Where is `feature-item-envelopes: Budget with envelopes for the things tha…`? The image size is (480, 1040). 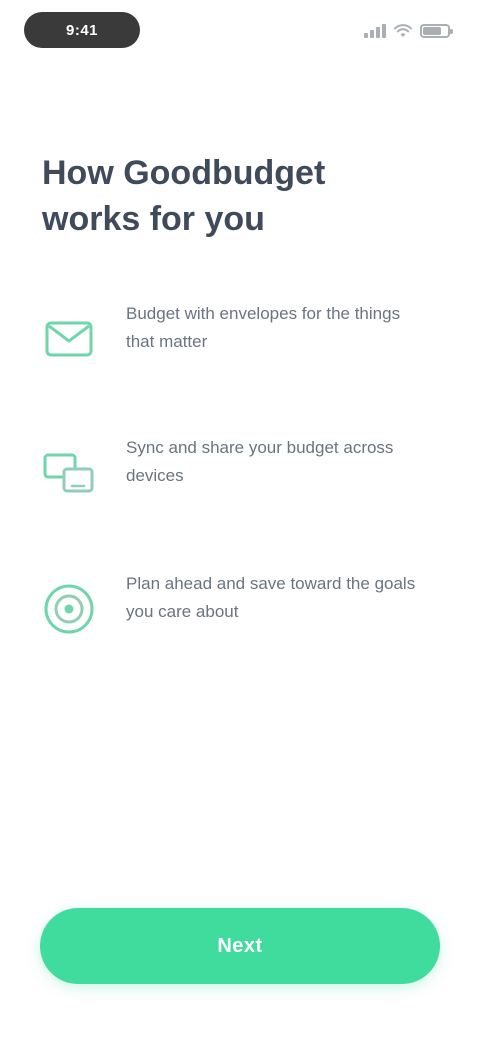 feature-item-envelopes: Budget with envelopes for the things tha… is located at coordinates (240, 333).